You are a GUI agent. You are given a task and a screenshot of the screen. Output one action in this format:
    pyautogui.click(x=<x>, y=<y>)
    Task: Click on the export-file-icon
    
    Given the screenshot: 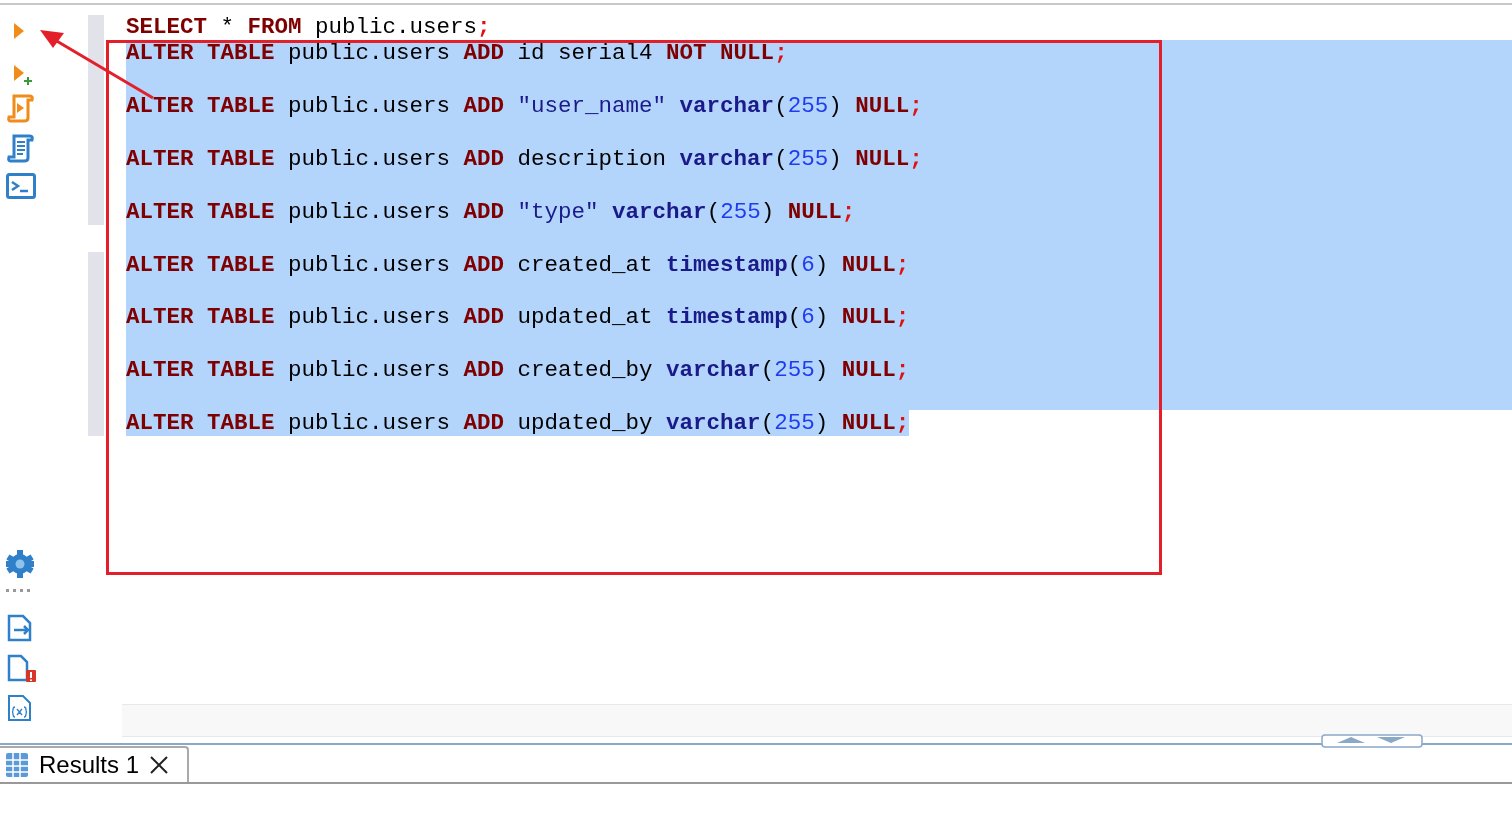 What is the action you would take?
    pyautogui.click(x=20, y=628)
    